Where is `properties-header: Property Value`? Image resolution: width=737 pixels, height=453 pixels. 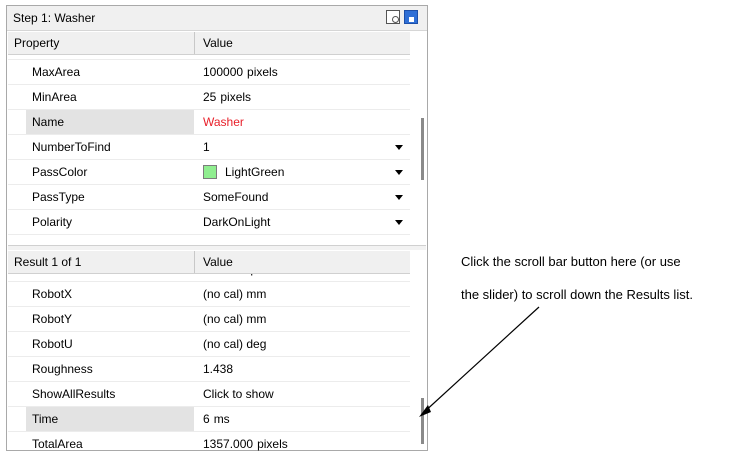
properties-header: Property Value is located at coordinates (209, 43).